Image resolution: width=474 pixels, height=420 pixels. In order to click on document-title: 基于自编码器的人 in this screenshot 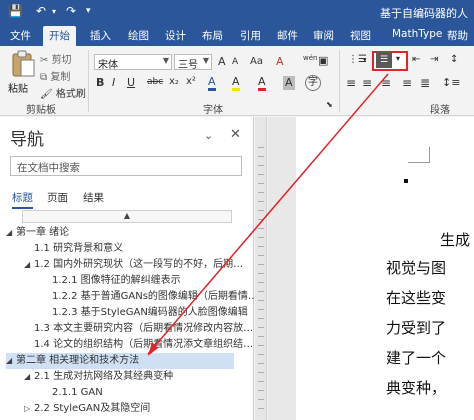, I will do `click(424, 13)`.